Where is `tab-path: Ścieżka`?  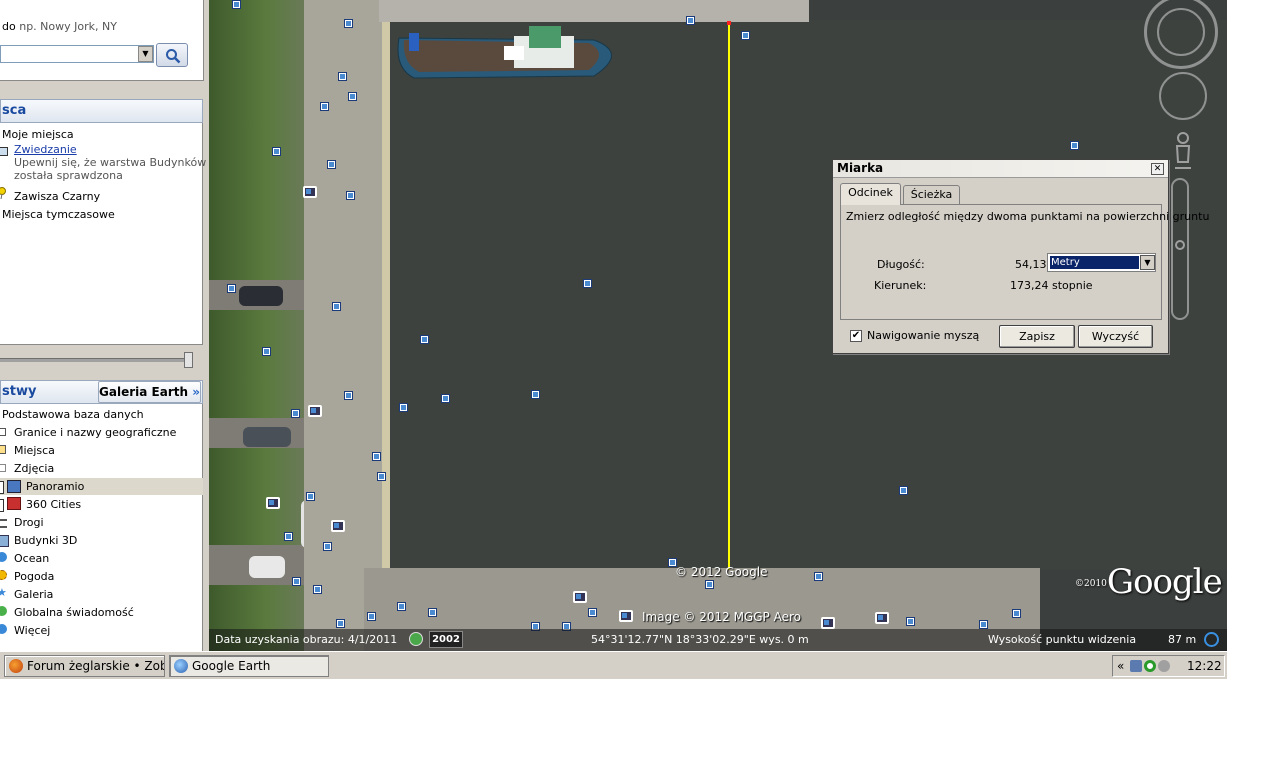
tab-path: Ścieżka is located at coordinates (931, 195).